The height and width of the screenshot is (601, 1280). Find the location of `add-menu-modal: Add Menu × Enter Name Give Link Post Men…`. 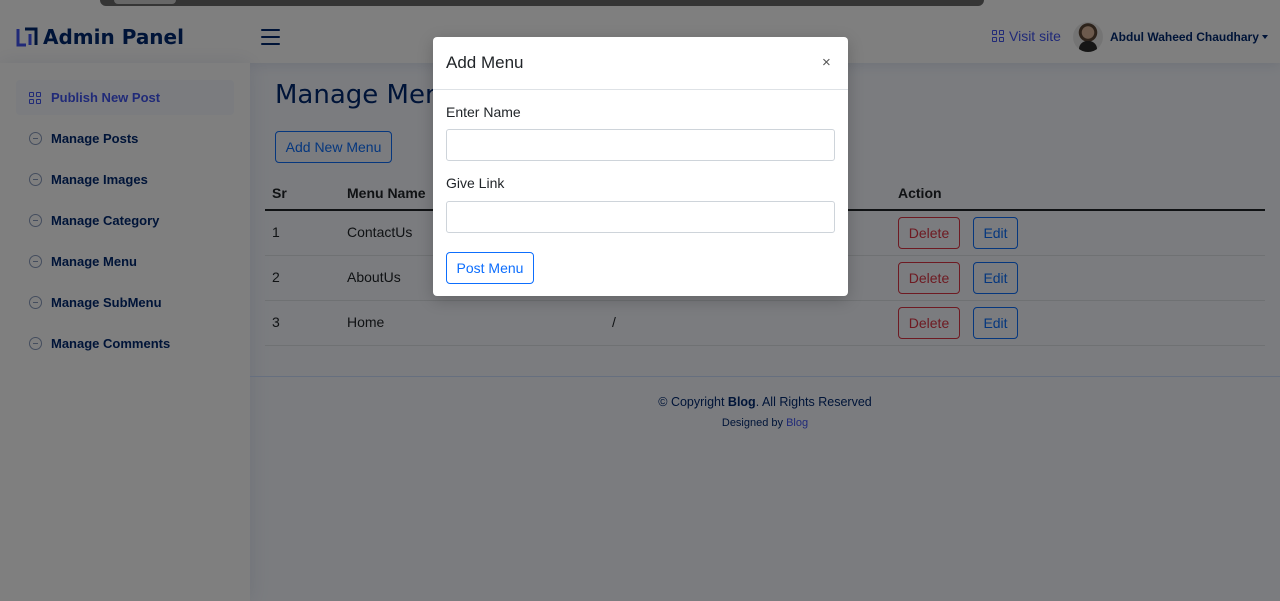

add-menu-modal: Add Menu × Enter Name Give Link Post Men… is located at coordinates (640, 166).